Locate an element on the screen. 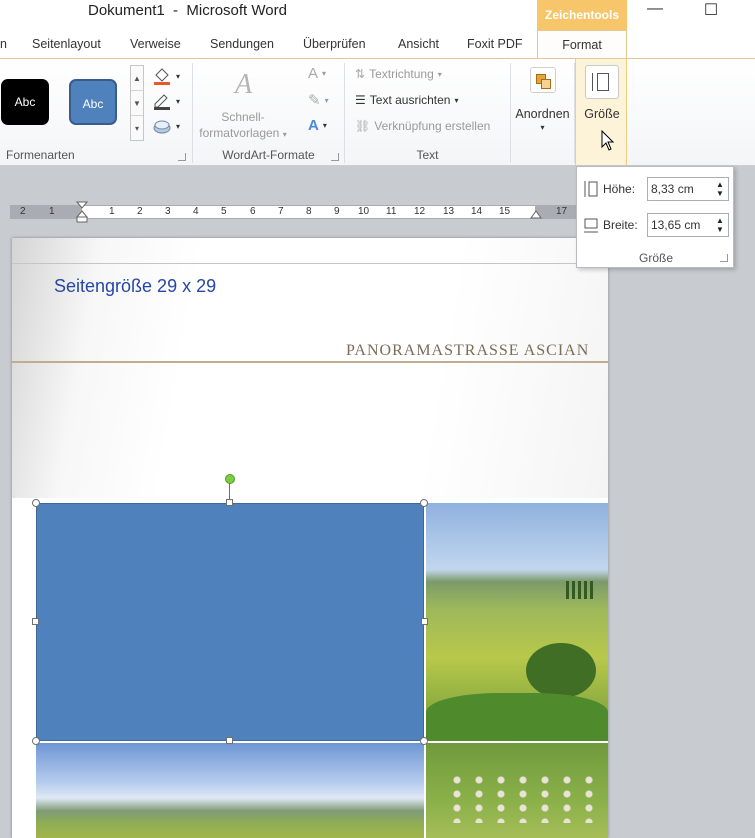 The image size is (755, 838). heading-rule is located at coordinates (310, 362).